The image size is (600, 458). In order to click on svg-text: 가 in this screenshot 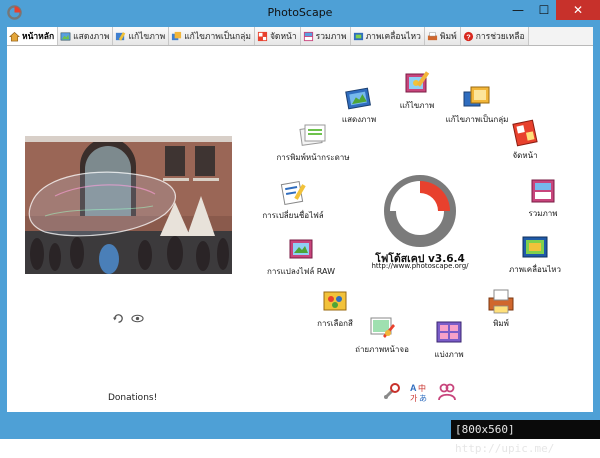, I will do `click(414, 398)`.